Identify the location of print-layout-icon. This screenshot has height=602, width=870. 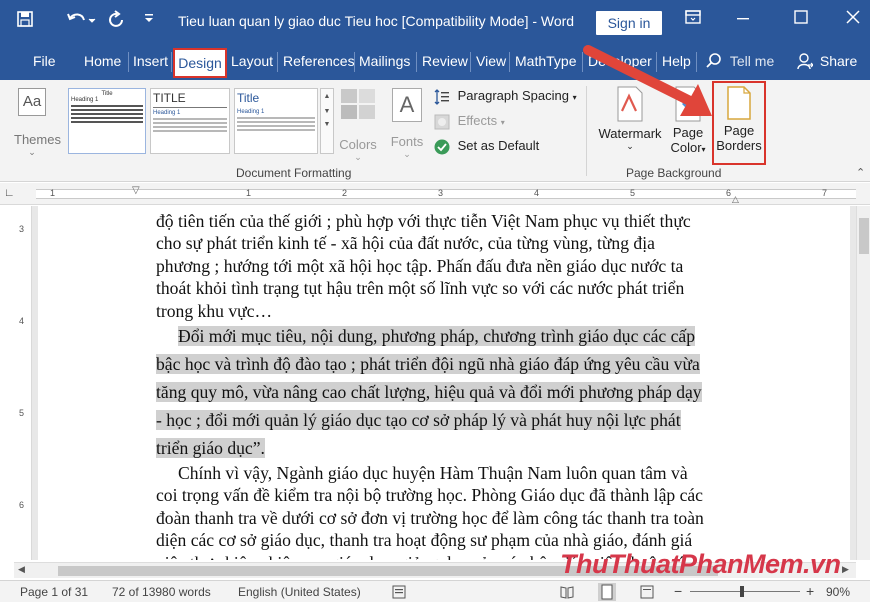
(607, 592).